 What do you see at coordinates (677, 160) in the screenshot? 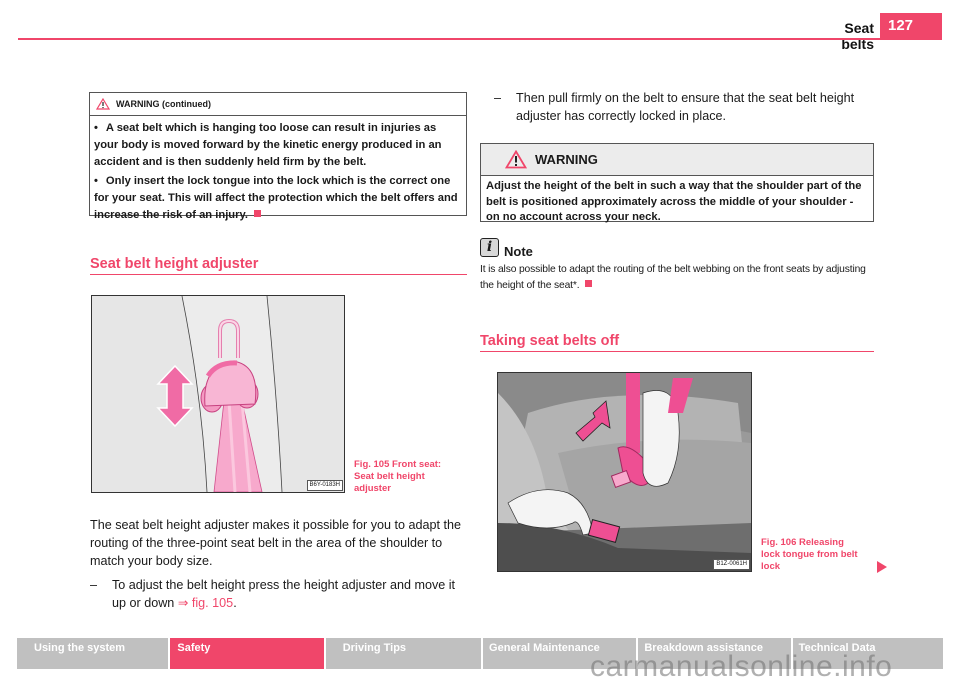
I see `warning-header: WARNING` at bounding box center [677, 160].